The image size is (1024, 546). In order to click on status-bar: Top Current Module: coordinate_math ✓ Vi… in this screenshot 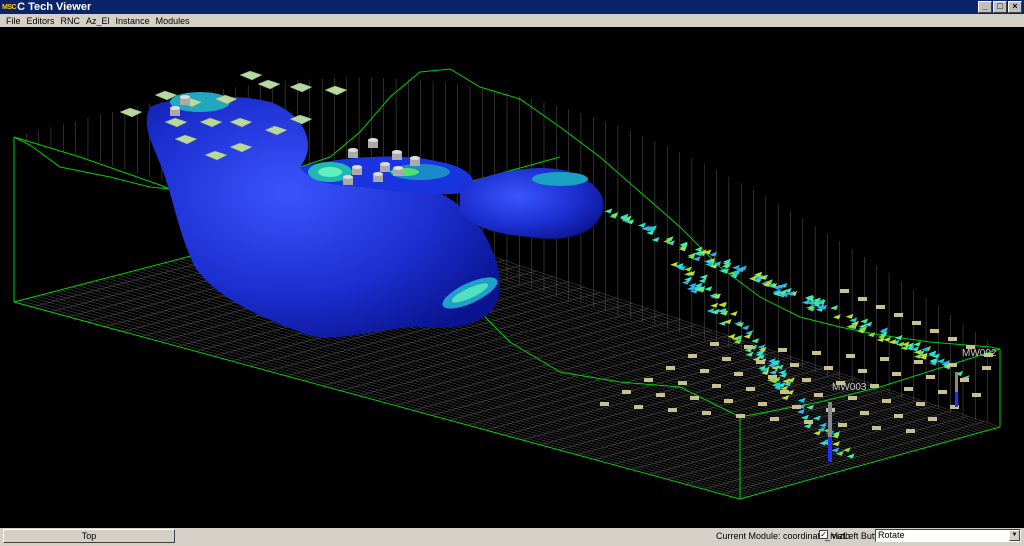, I will do `click(512, 537)`.